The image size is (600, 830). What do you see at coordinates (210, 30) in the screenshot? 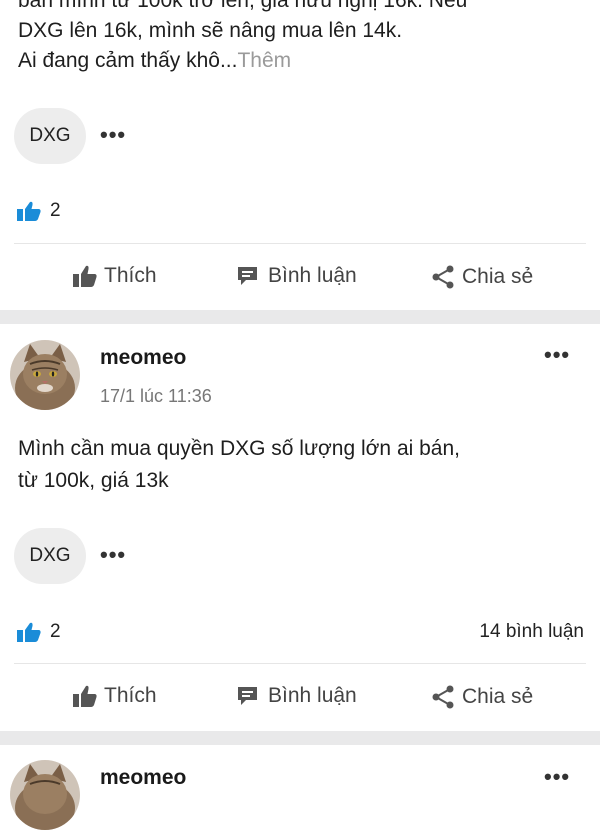
I see `post-text-line: DXG lên 16k, mình sẽ nâng mua lên 14k.` at bounding box center [210, 30].